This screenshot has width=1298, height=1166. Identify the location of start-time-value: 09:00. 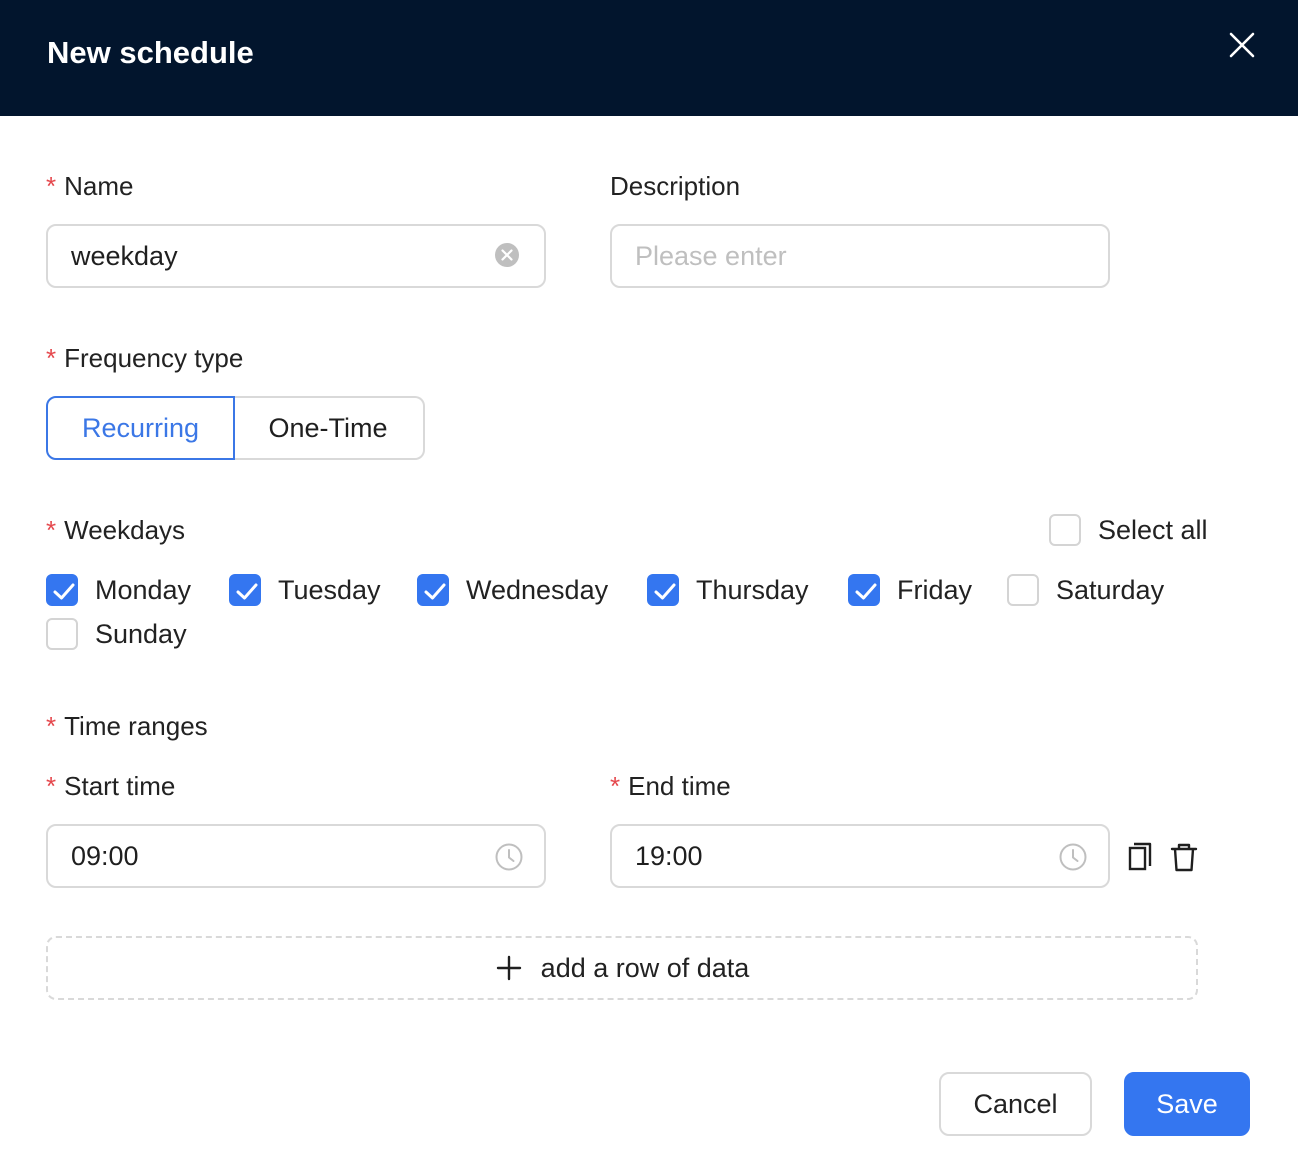
(105, 856).